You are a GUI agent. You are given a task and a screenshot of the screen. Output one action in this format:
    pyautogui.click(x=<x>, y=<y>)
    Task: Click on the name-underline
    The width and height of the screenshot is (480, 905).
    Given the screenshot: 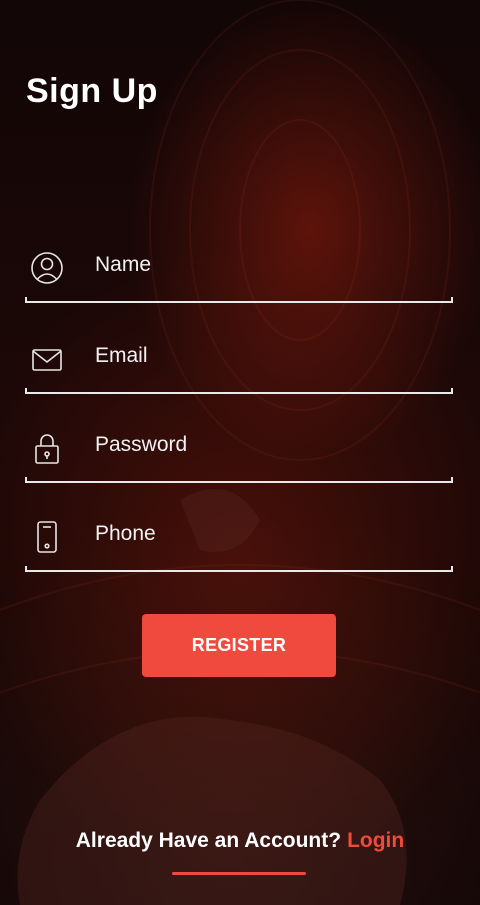 What is the action you would take?
    pyautogui.click(x=239, y=300)
    